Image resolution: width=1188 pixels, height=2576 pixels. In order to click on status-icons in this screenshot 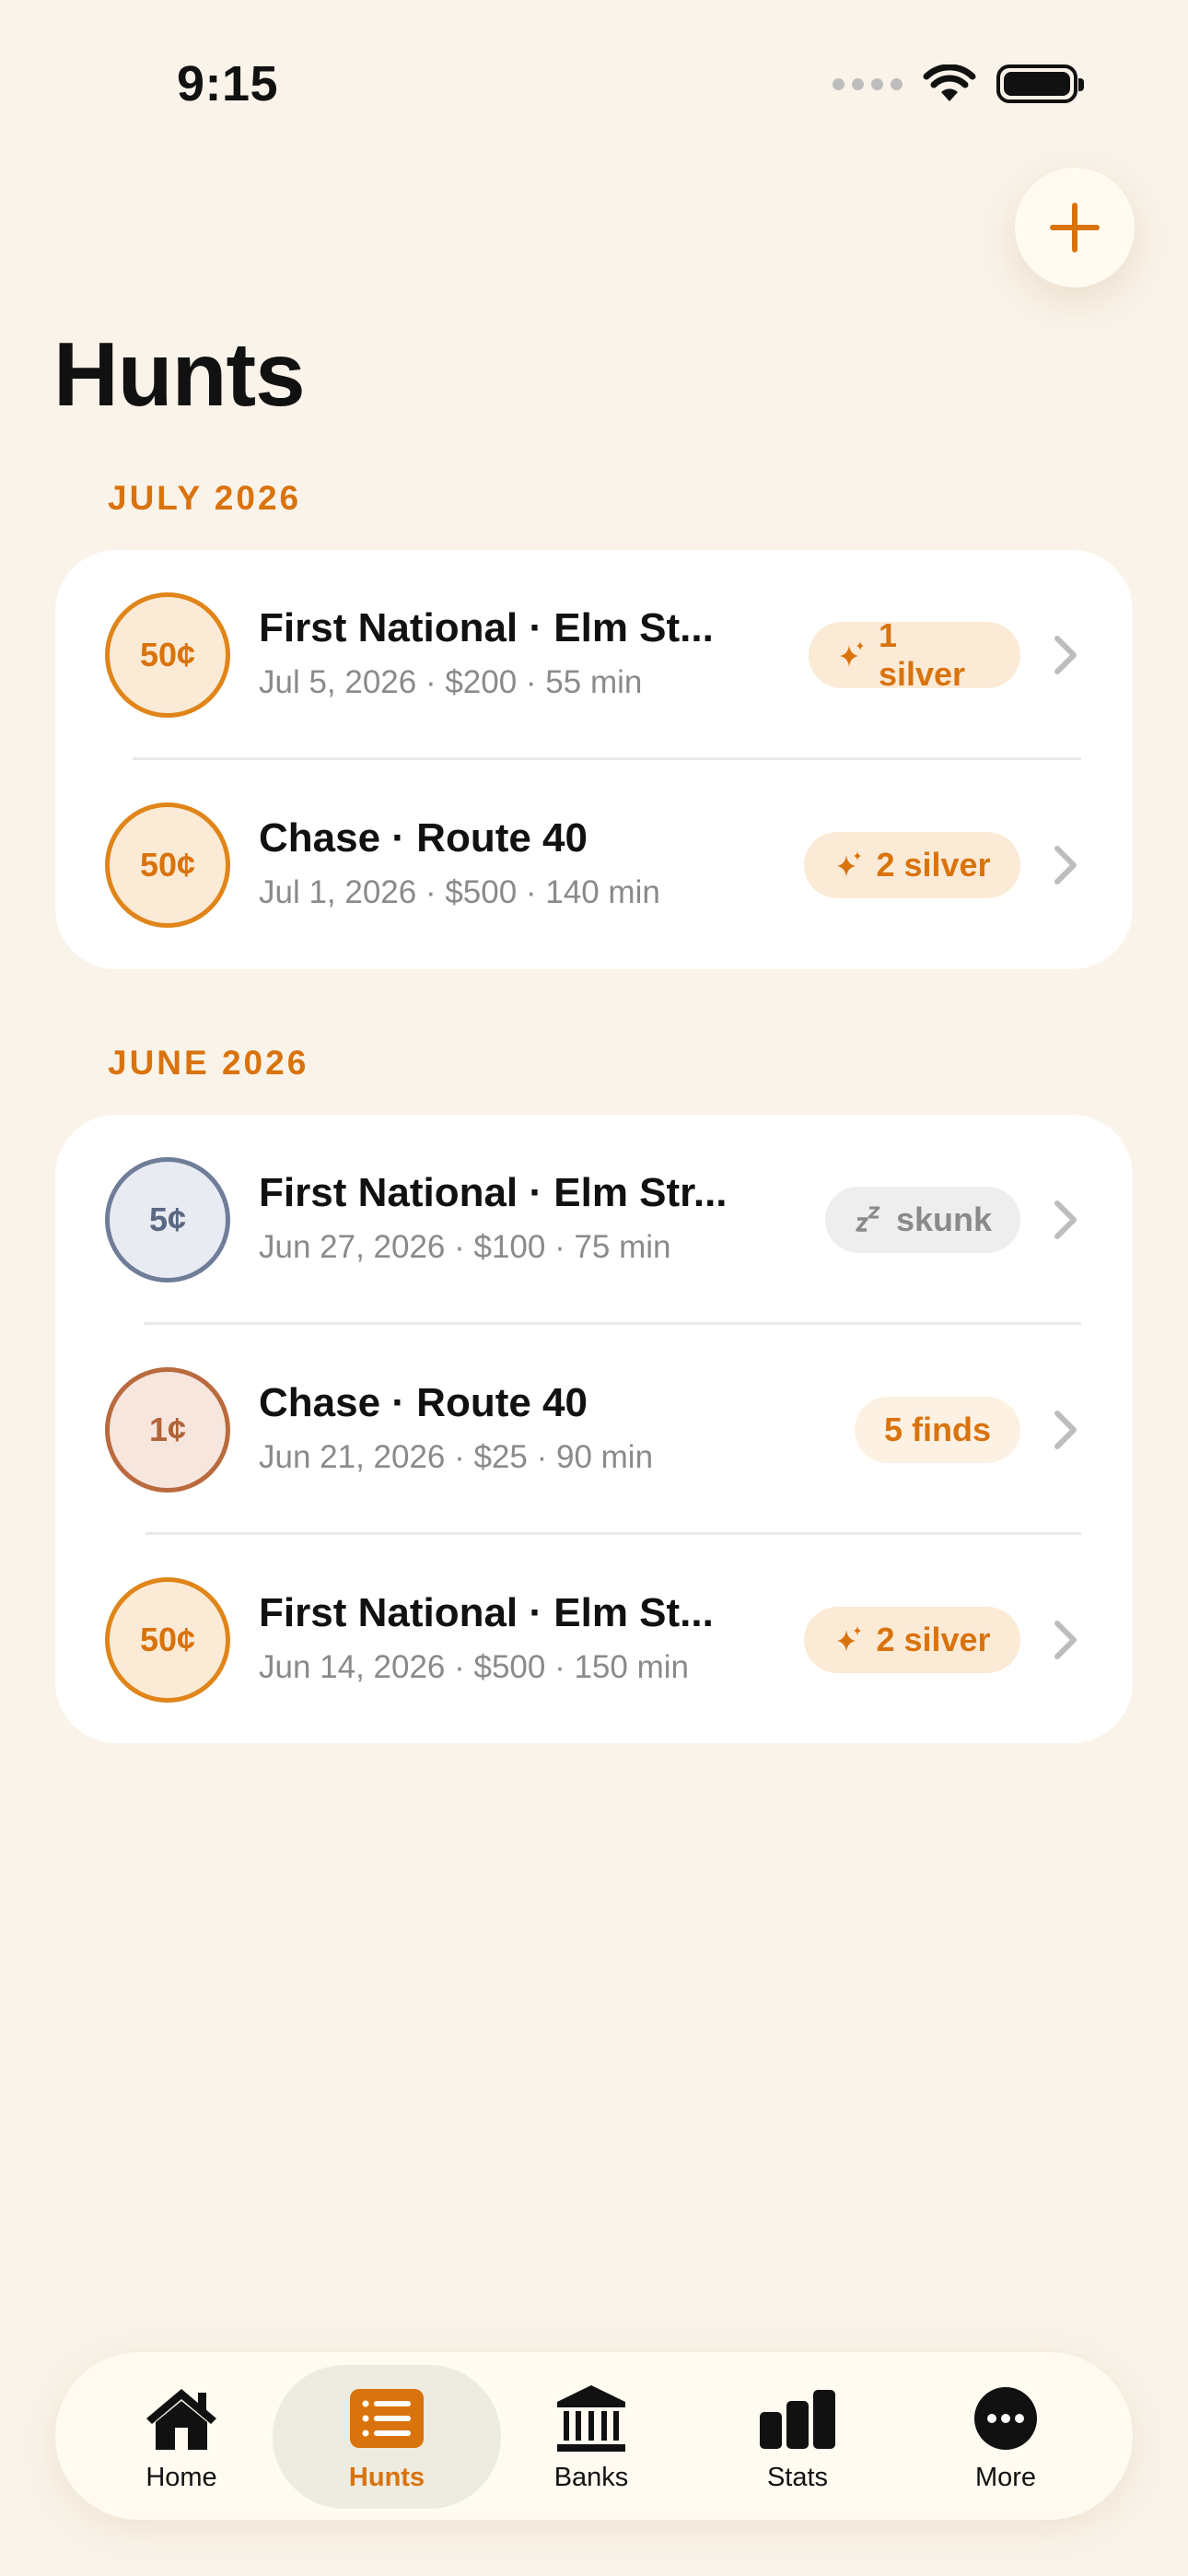, I will do `click(958, 83)`.